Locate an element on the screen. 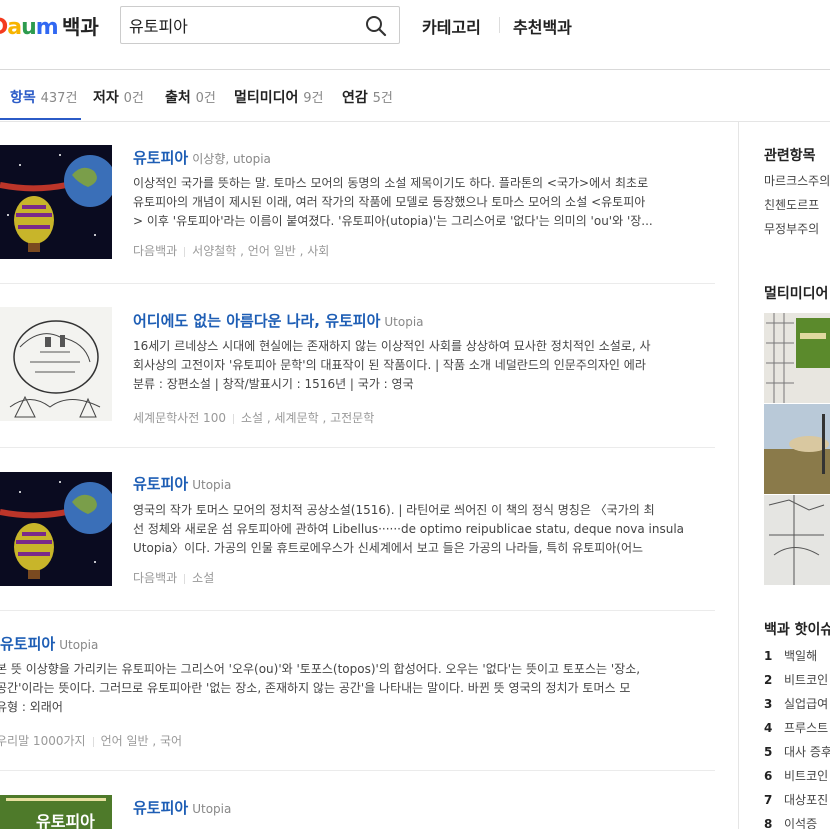  result-meta: 다음백과 소설 is located at coordinates (173, 577).